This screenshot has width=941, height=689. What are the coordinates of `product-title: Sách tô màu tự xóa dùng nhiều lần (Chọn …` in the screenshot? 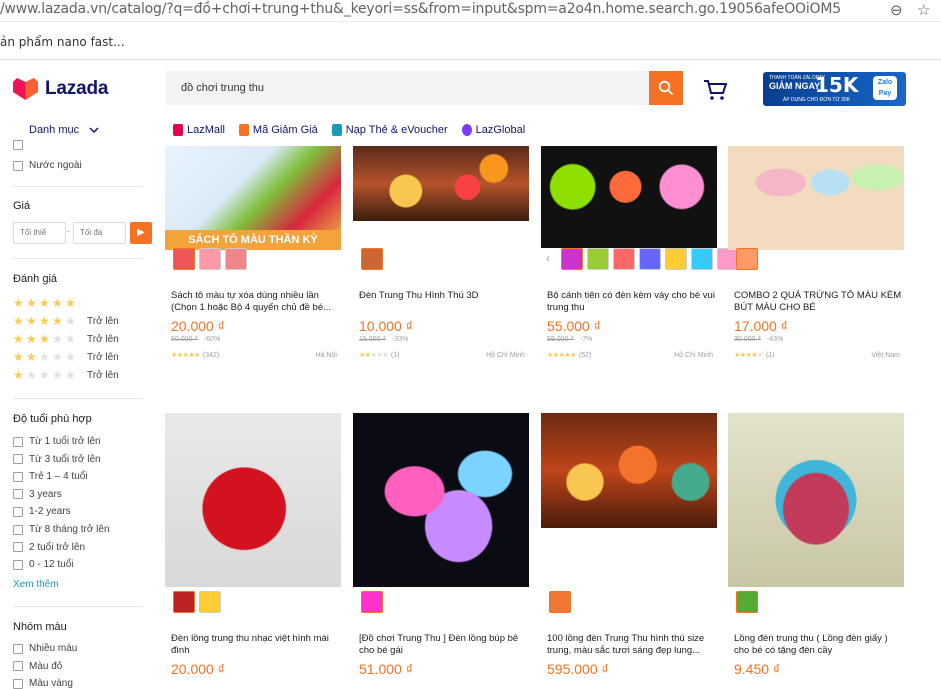 It's located at (255, 302).